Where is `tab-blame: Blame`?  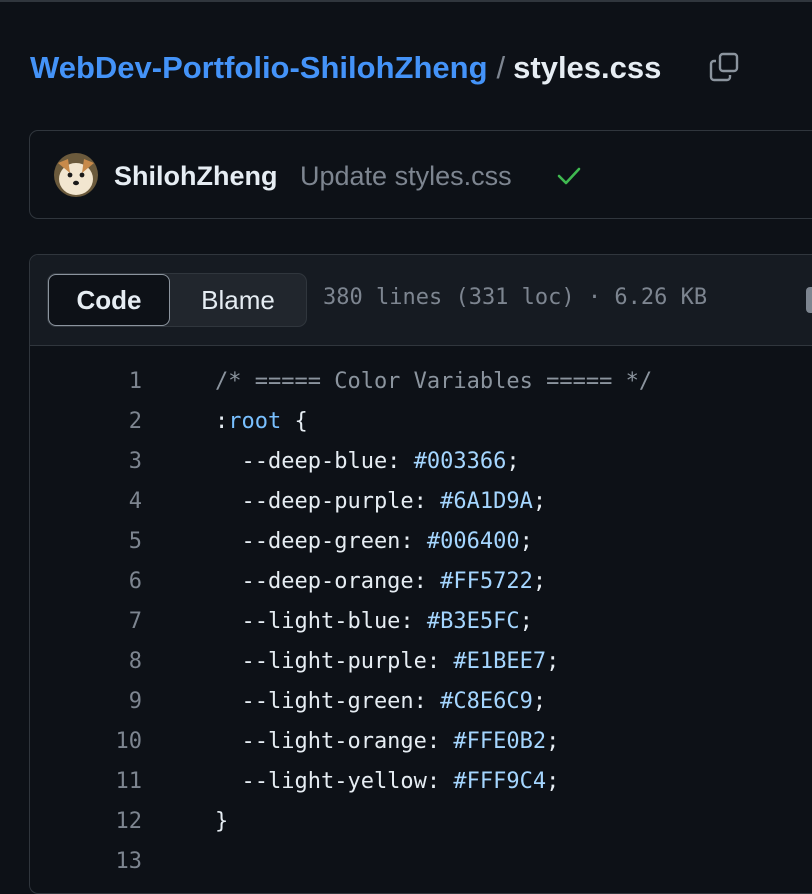 tab-blame: Blame is located at coordinates (238, 300).